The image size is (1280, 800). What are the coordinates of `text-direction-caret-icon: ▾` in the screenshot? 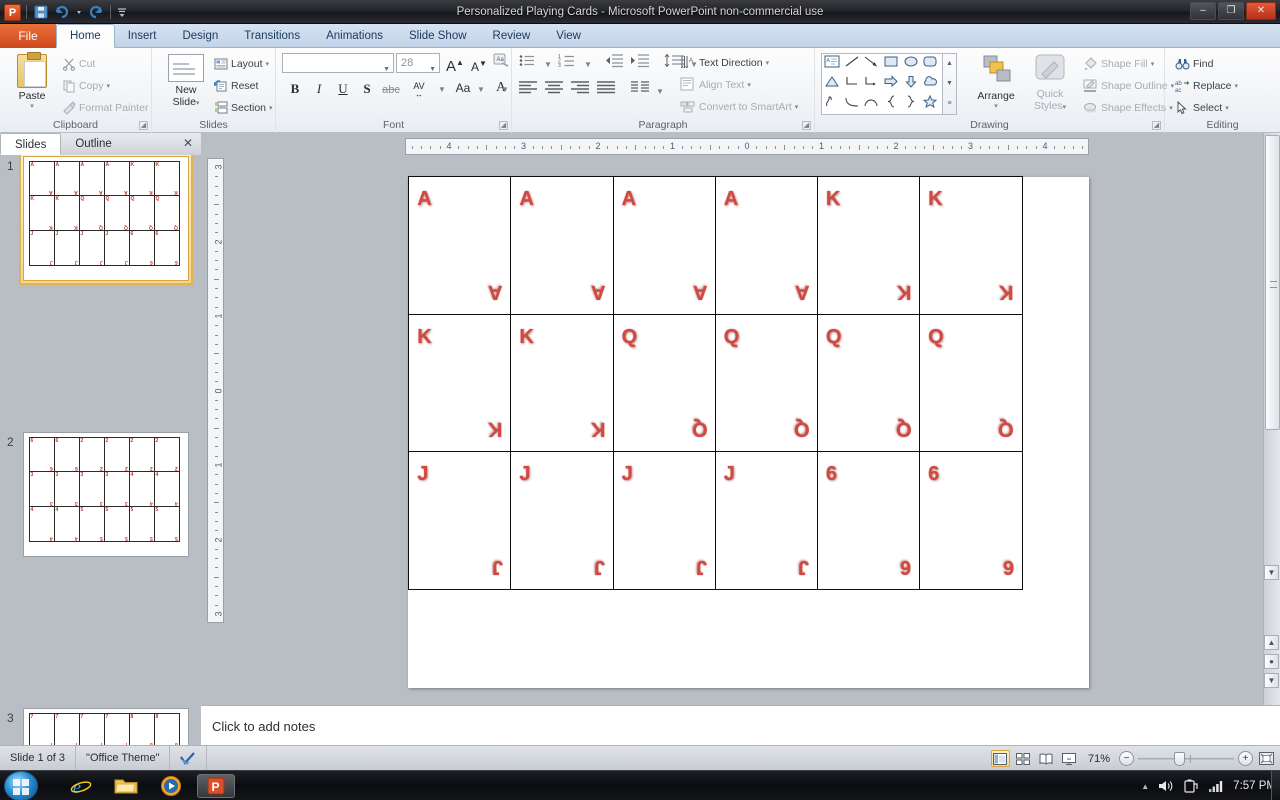 It's located at (768, 63).